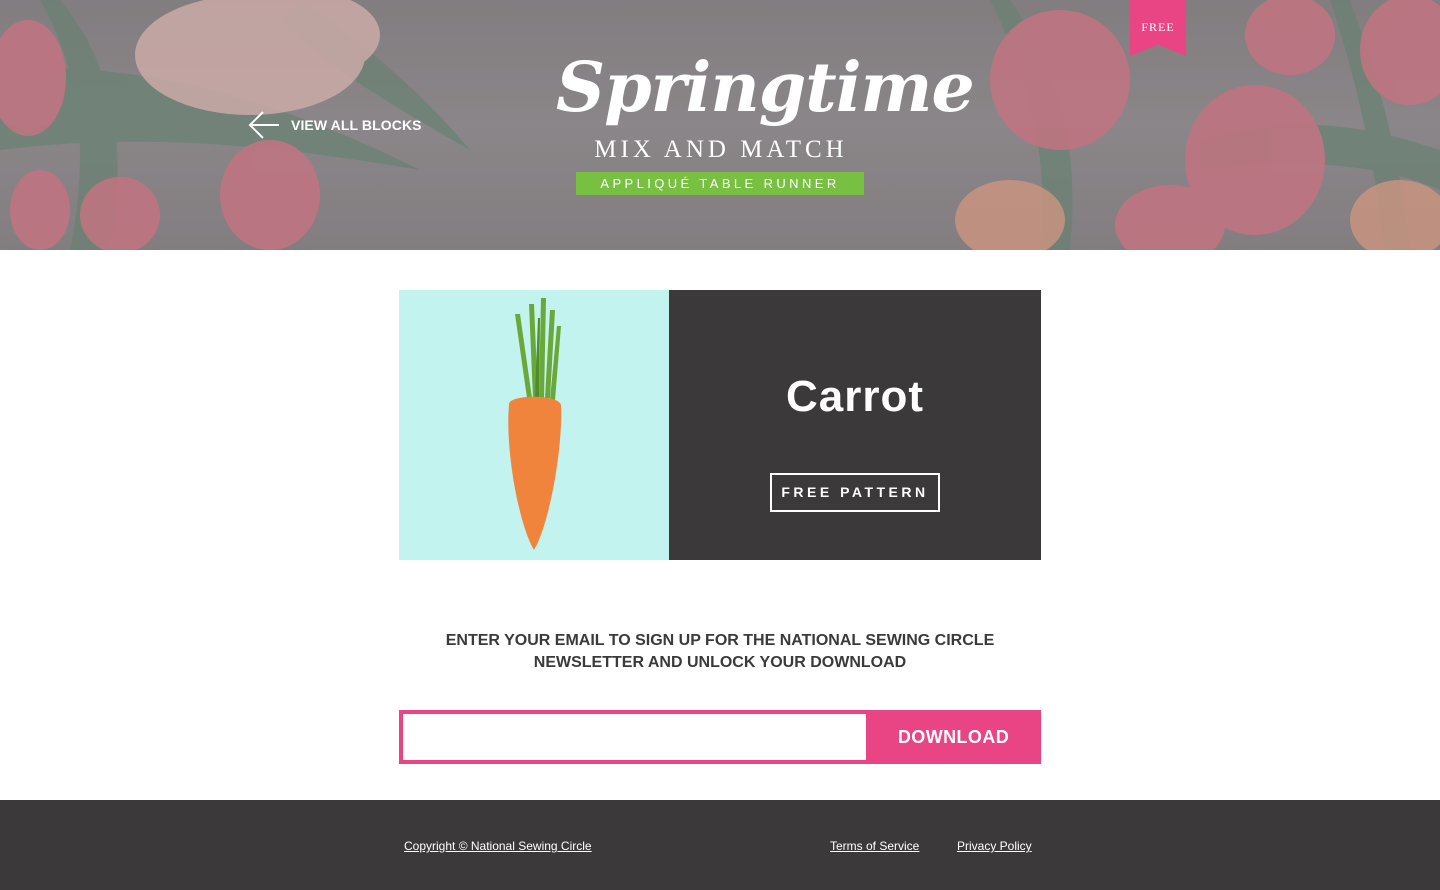  What do you see at coordinates (855, 396) in the screenshot?
I see `pattern-title: Carrot` at bounding box center [855, 396].